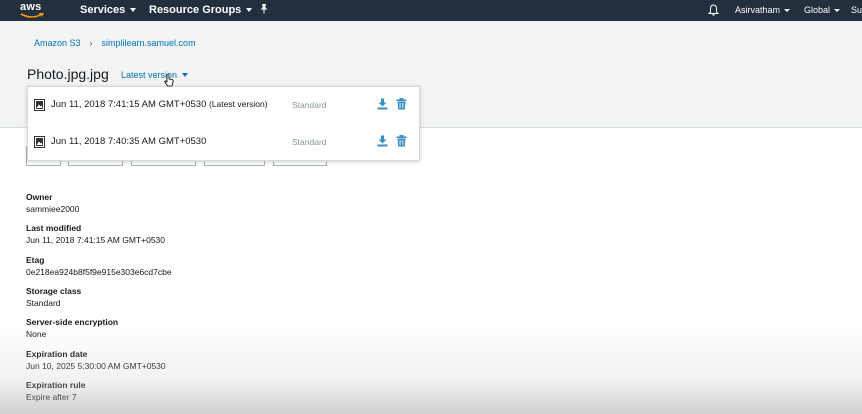 This screenshot has width=862, height=414. What do you see at coordinates (72, 328) in the screenshot?
I see `property-encryption: Server-side encryption None` at bounding box center [72, 328].